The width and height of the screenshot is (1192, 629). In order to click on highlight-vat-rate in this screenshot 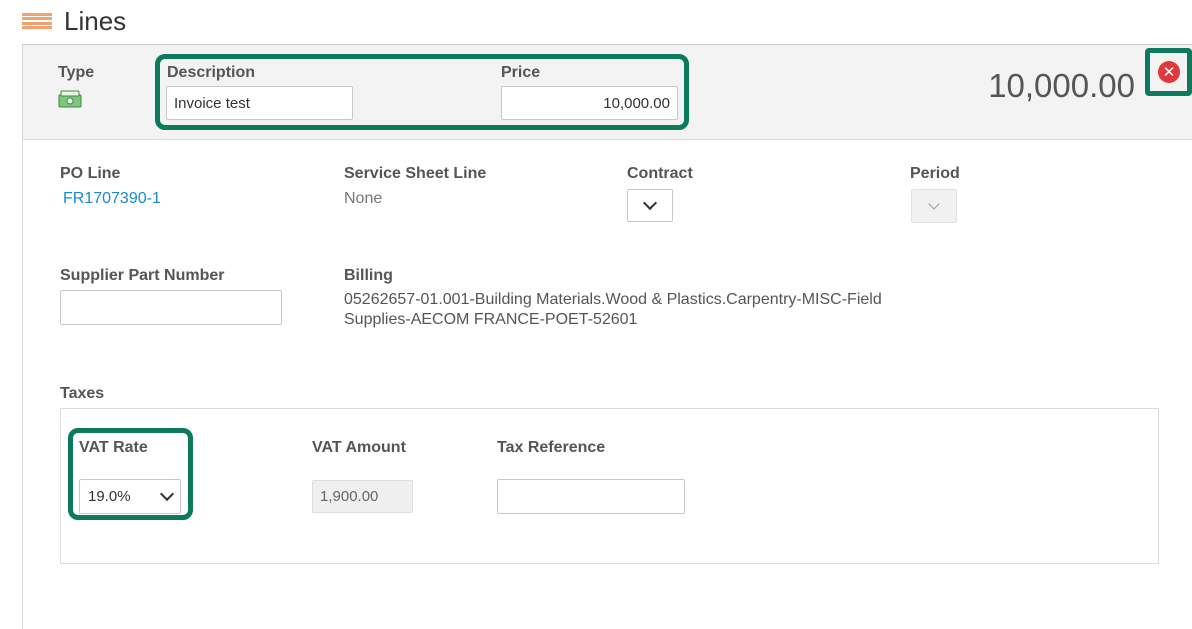, I will do `click(130, 474)`.